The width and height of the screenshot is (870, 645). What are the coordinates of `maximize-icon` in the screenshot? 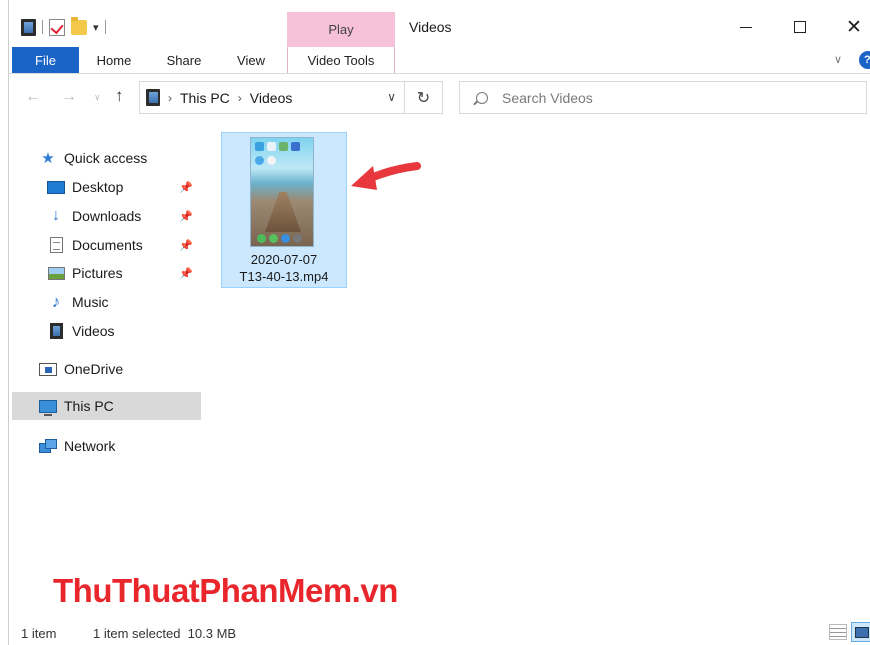 It's located at (800, 27).